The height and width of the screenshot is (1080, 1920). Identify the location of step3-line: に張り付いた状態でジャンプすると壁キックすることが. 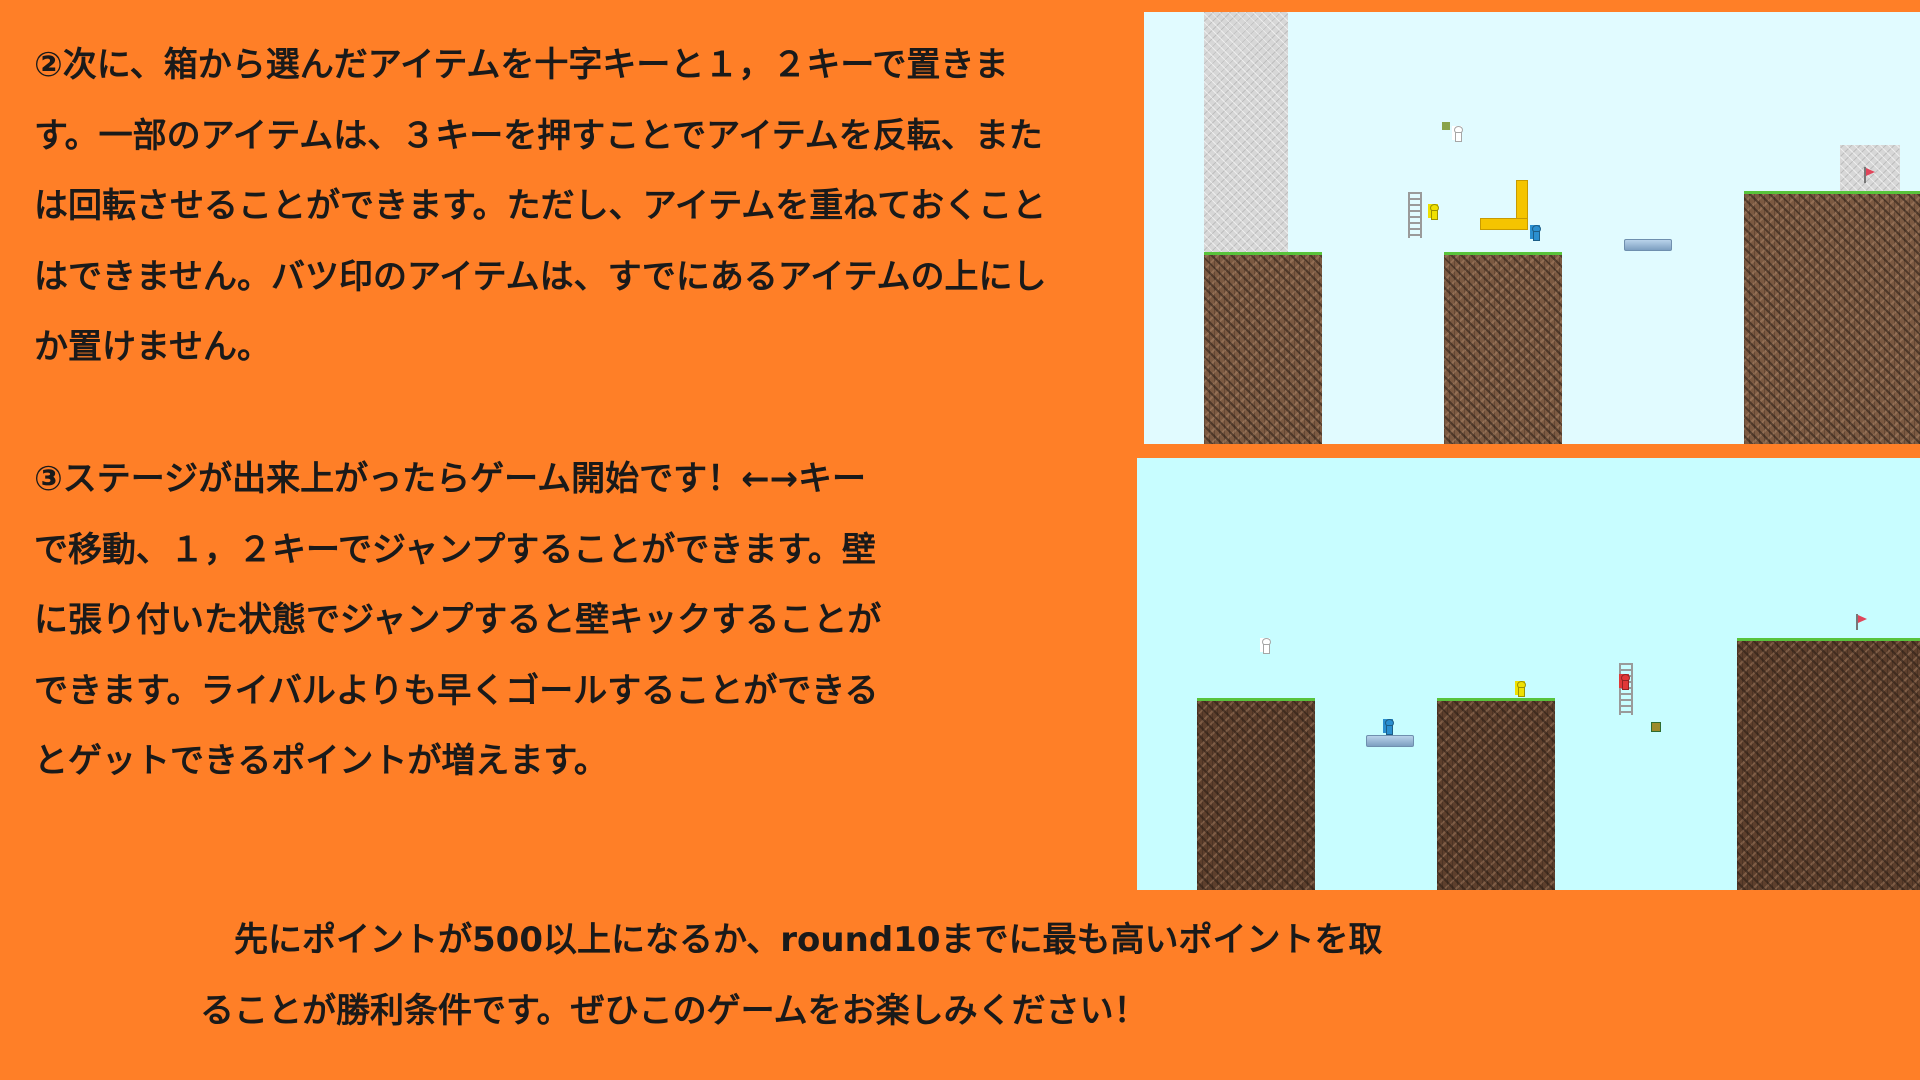
(458, 620).